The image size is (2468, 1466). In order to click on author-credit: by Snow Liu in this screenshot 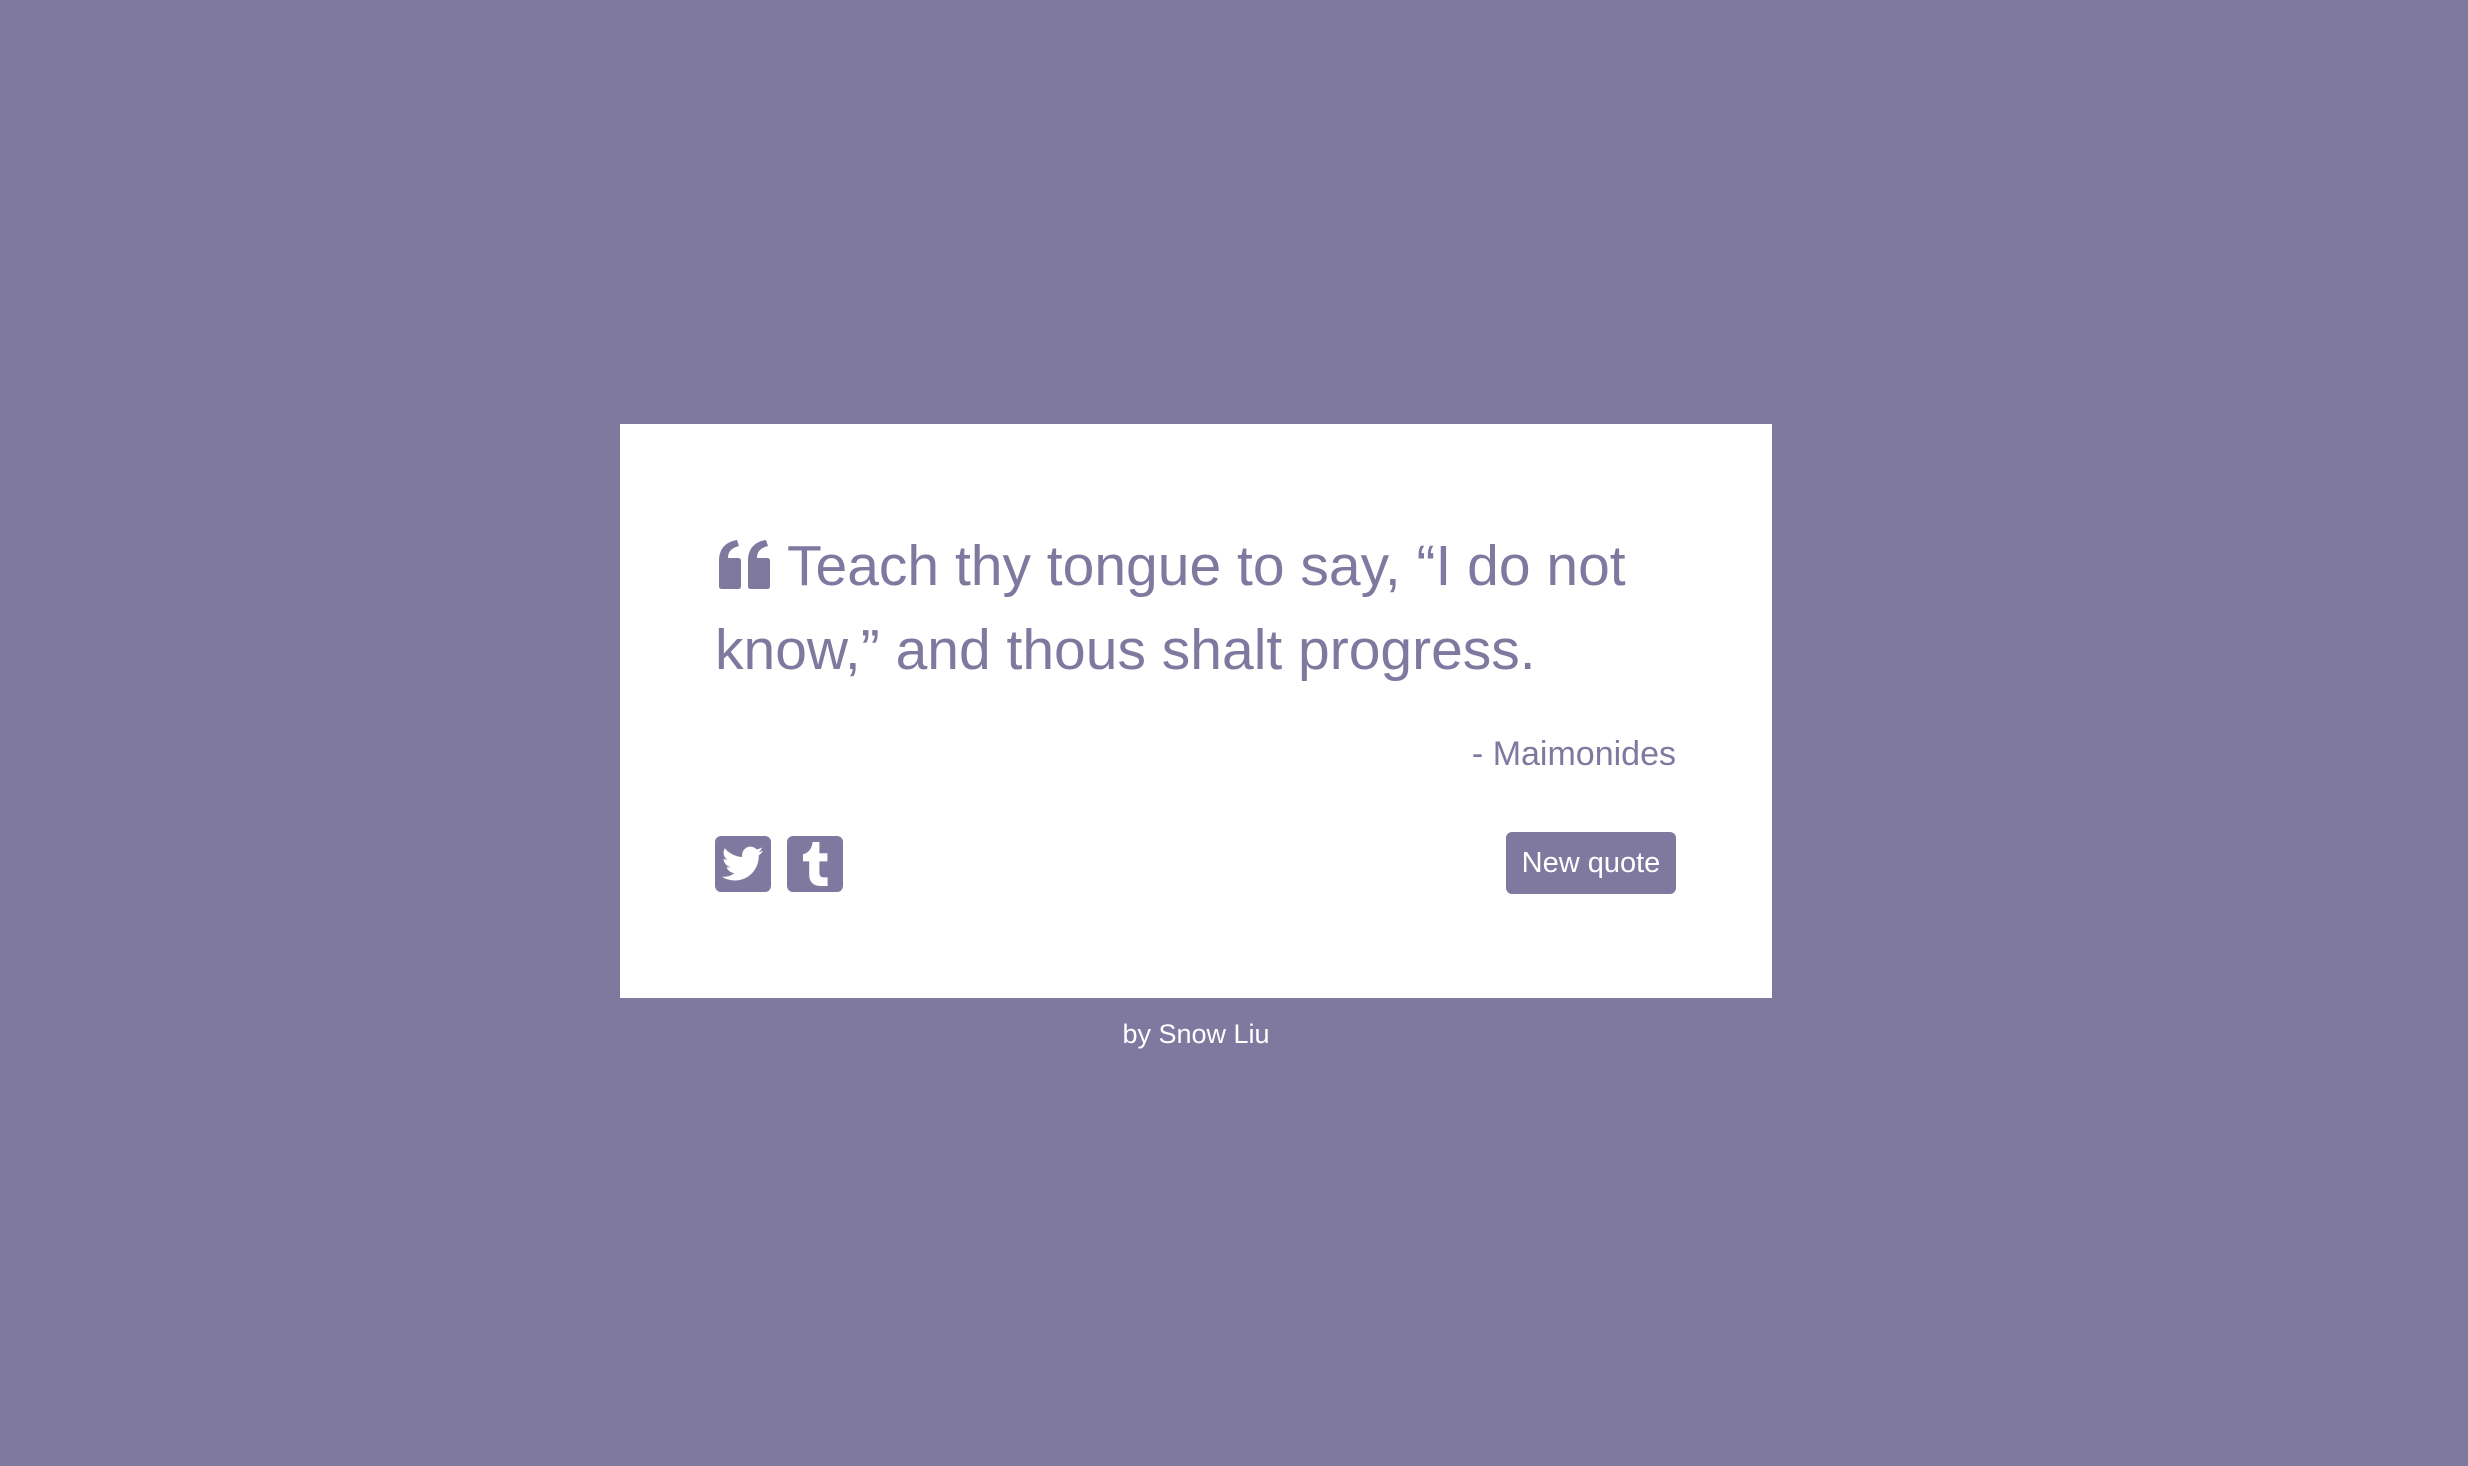, I will do `click(1196, 1034)`.